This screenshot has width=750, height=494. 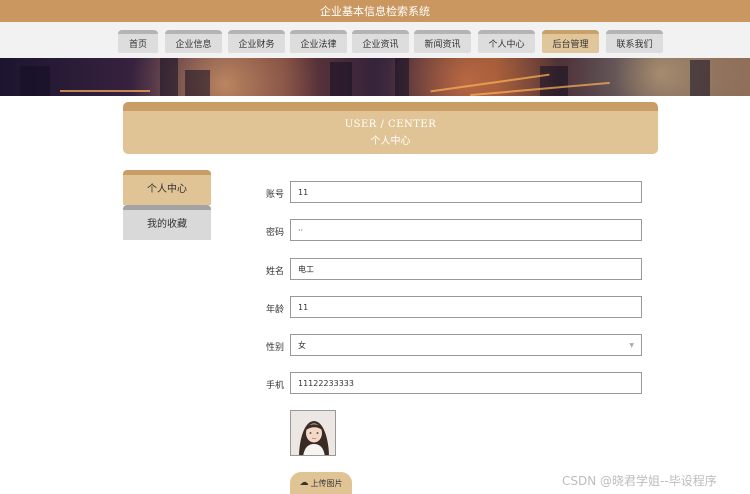 What do you see at coordinates (466, 230) in the screenshot?
I see `password-field: ··` at bounding box center [466, 230].